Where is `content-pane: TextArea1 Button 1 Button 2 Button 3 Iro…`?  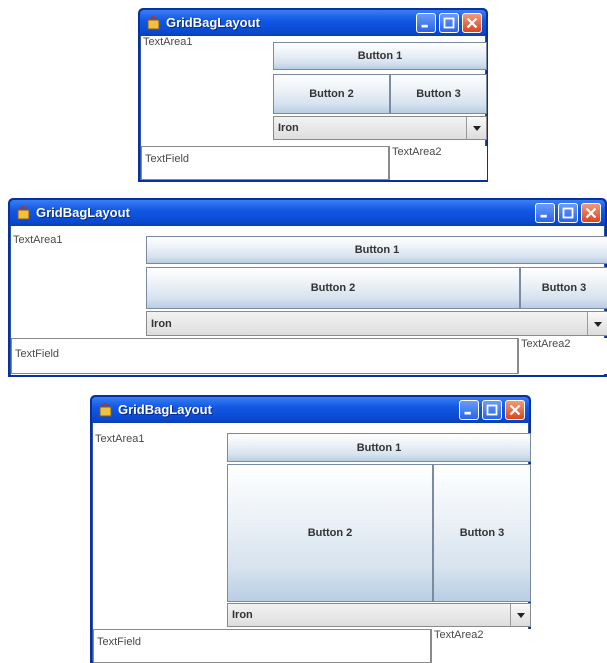
content-pane: TextArea1 Button 1 Button 2 Button 3 Iro… is located at coordinates (313, 108).